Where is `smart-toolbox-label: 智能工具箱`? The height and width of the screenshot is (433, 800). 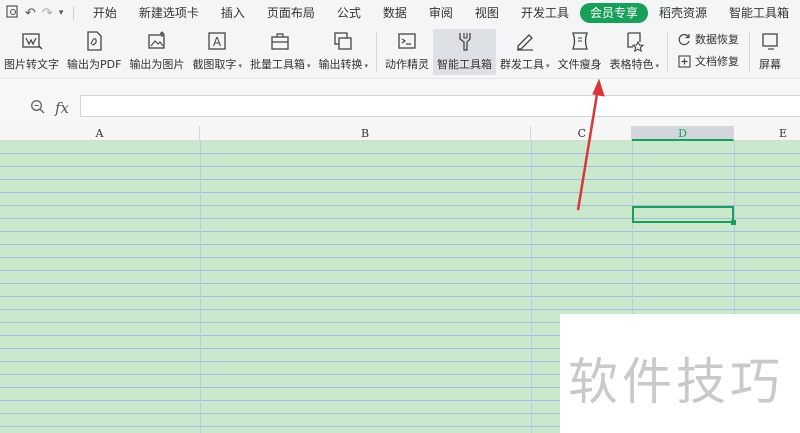 smart-toolbox-label: 智能工具箱 is located at coordinates (464, 64).